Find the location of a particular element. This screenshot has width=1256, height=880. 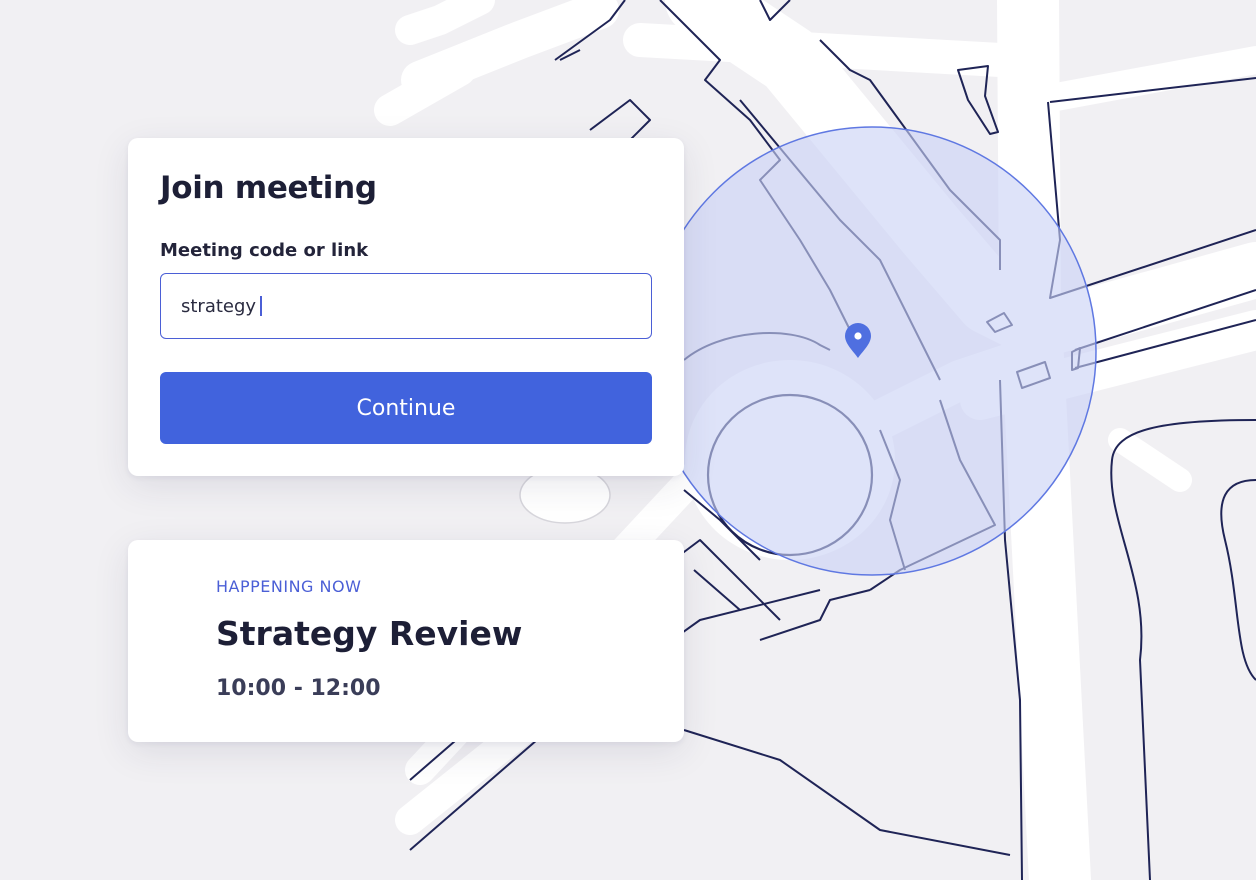

event-status-label: HAPPENING NOW is located at coordinates (289, 586).